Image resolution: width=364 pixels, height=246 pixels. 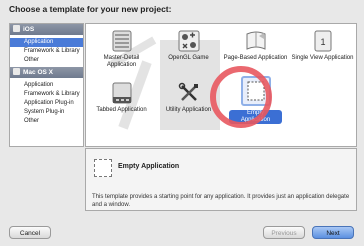 I want to click on description-title: Empty Application, so click(x=149, y=166).